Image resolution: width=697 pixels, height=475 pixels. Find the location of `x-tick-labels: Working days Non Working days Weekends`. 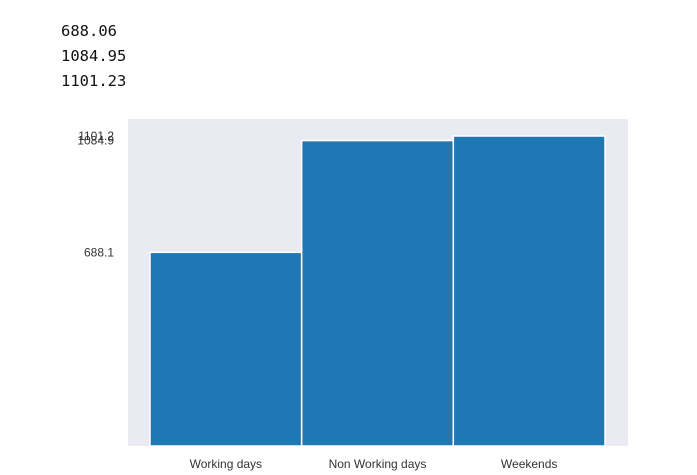

x-tick-labels: Working days Non Working days Weekends is located at coordinates (374, 464).